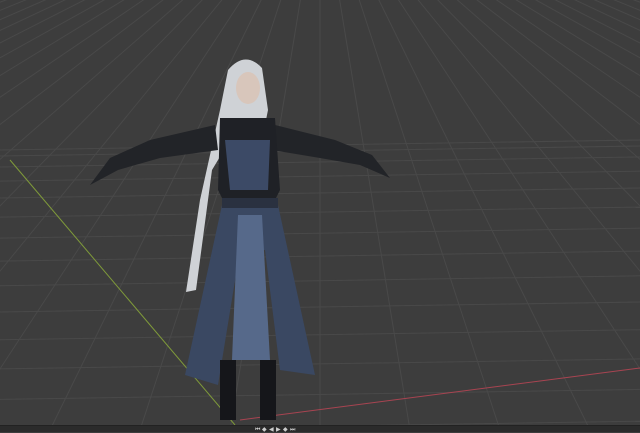 This screenshot has height=433, width=640. Describe the element at coordinates (265, 430) in the screenshot. I see `prev-keyframe-icon: ◆` at that location.